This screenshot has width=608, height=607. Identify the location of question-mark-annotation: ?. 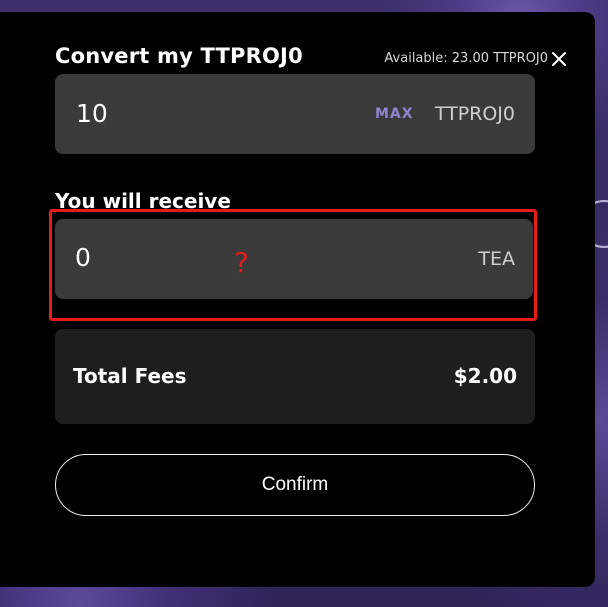
(241, 262).